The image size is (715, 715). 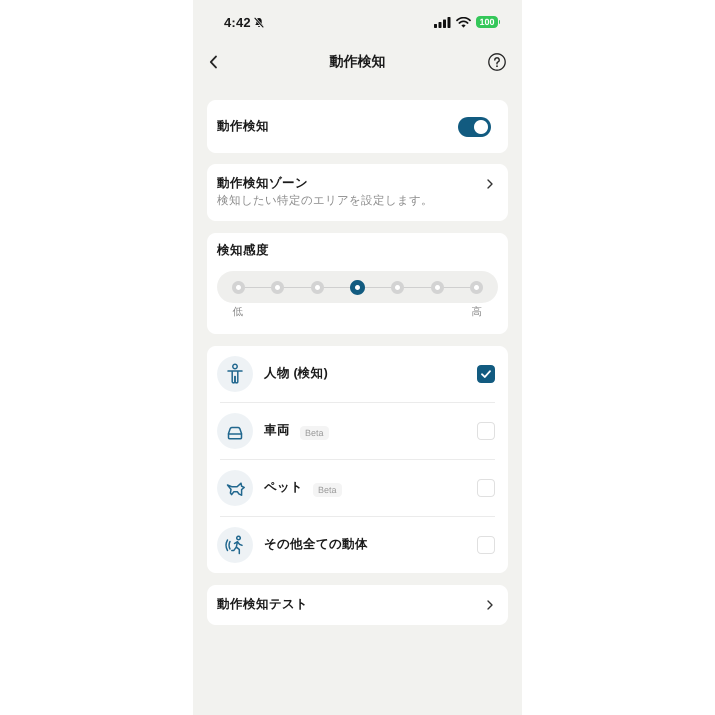 I want to click on screen-title: 動作検知, so click(x=358, y=62).